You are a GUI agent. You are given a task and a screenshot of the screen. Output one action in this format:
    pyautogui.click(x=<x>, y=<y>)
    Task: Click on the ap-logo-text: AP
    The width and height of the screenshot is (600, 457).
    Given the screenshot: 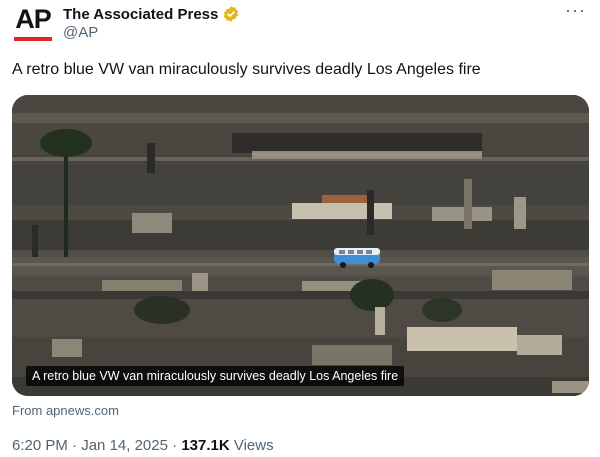 What is the action you would take?
    pyautogui.click(x=33, y=19)
    